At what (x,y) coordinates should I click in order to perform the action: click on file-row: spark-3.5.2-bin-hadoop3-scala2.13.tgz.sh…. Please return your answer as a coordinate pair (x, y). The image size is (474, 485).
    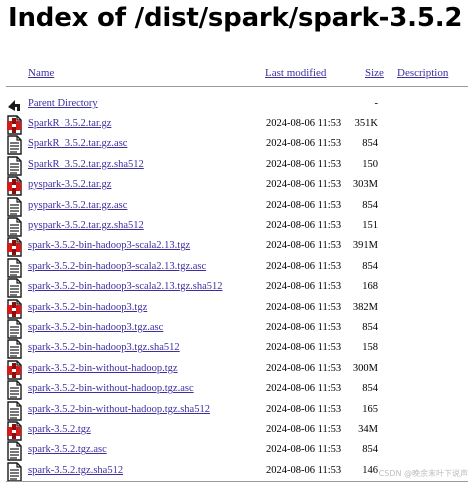
    Looking at the image, I should click on (237, 288).